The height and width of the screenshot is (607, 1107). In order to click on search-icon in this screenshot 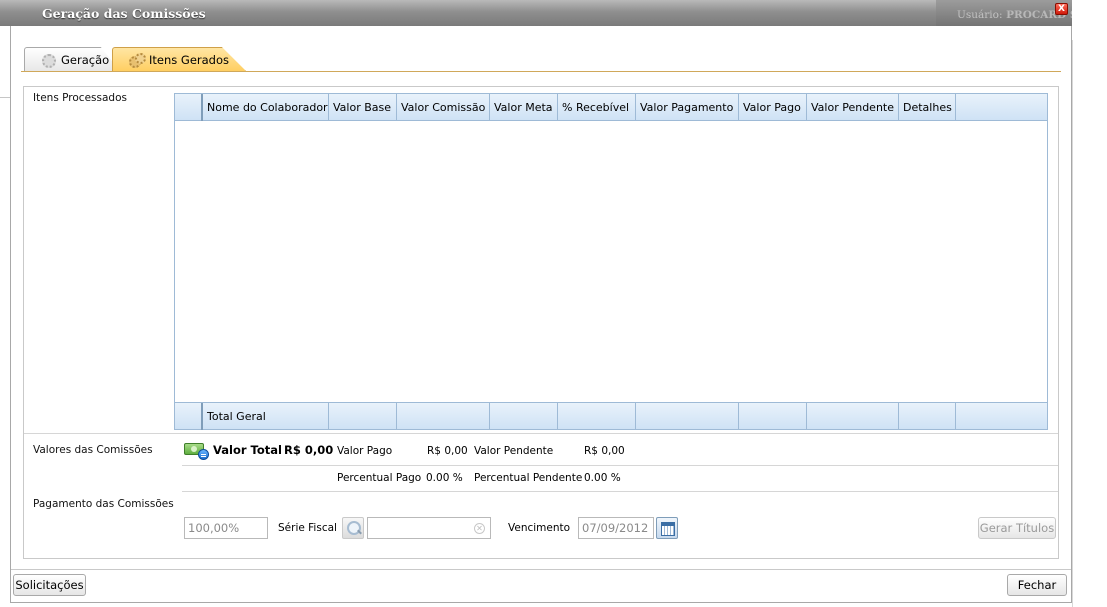, I will do `click(353, 528)`.